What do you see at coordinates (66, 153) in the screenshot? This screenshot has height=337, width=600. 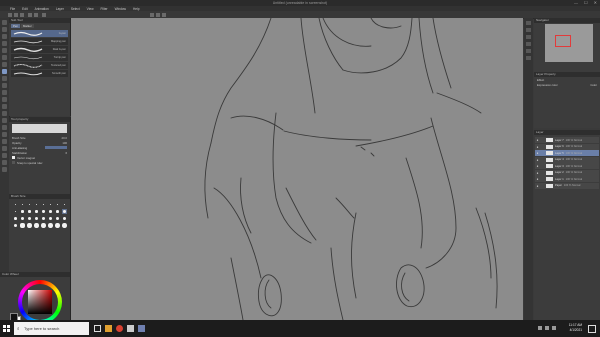 I see `property-value: 6` at bounding box center [66, 153].